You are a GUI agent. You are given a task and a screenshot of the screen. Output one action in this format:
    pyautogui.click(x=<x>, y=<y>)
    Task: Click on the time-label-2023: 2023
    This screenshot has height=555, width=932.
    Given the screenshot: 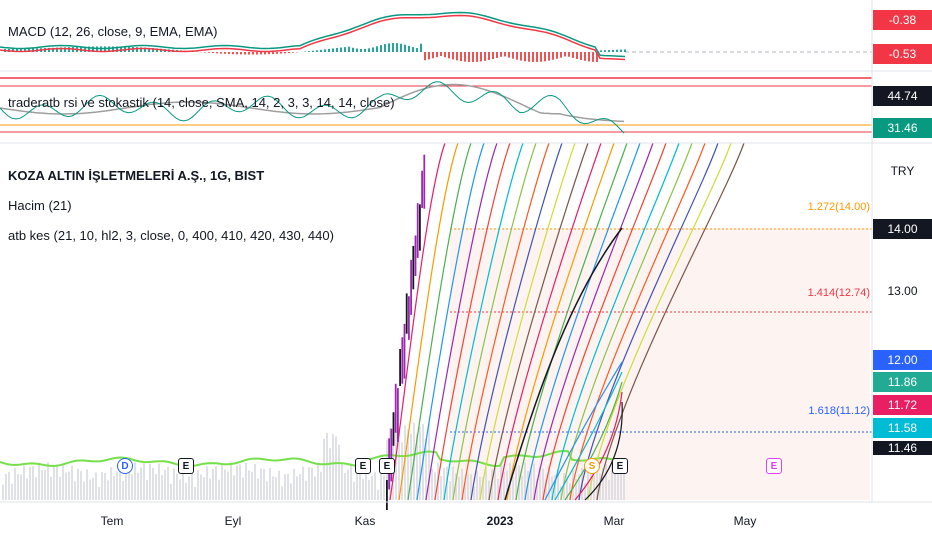 What is the action you would take?
    pyautogui.click(x=500, y=521)
    